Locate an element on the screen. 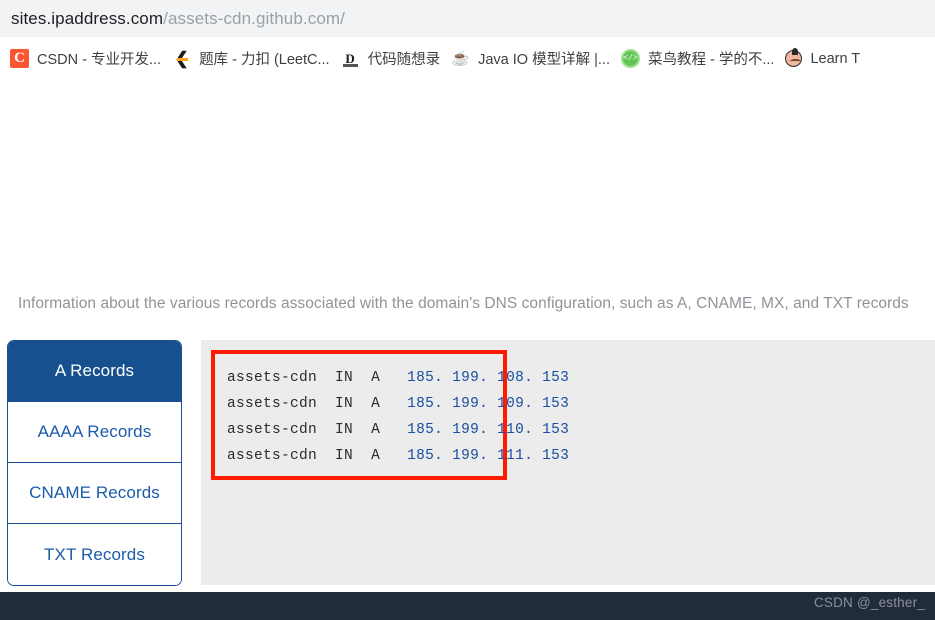 The width and height of the screenshot is (935, 620). csdn-watermark: CSDN @_esther_ is located at coordinates (869, 602).